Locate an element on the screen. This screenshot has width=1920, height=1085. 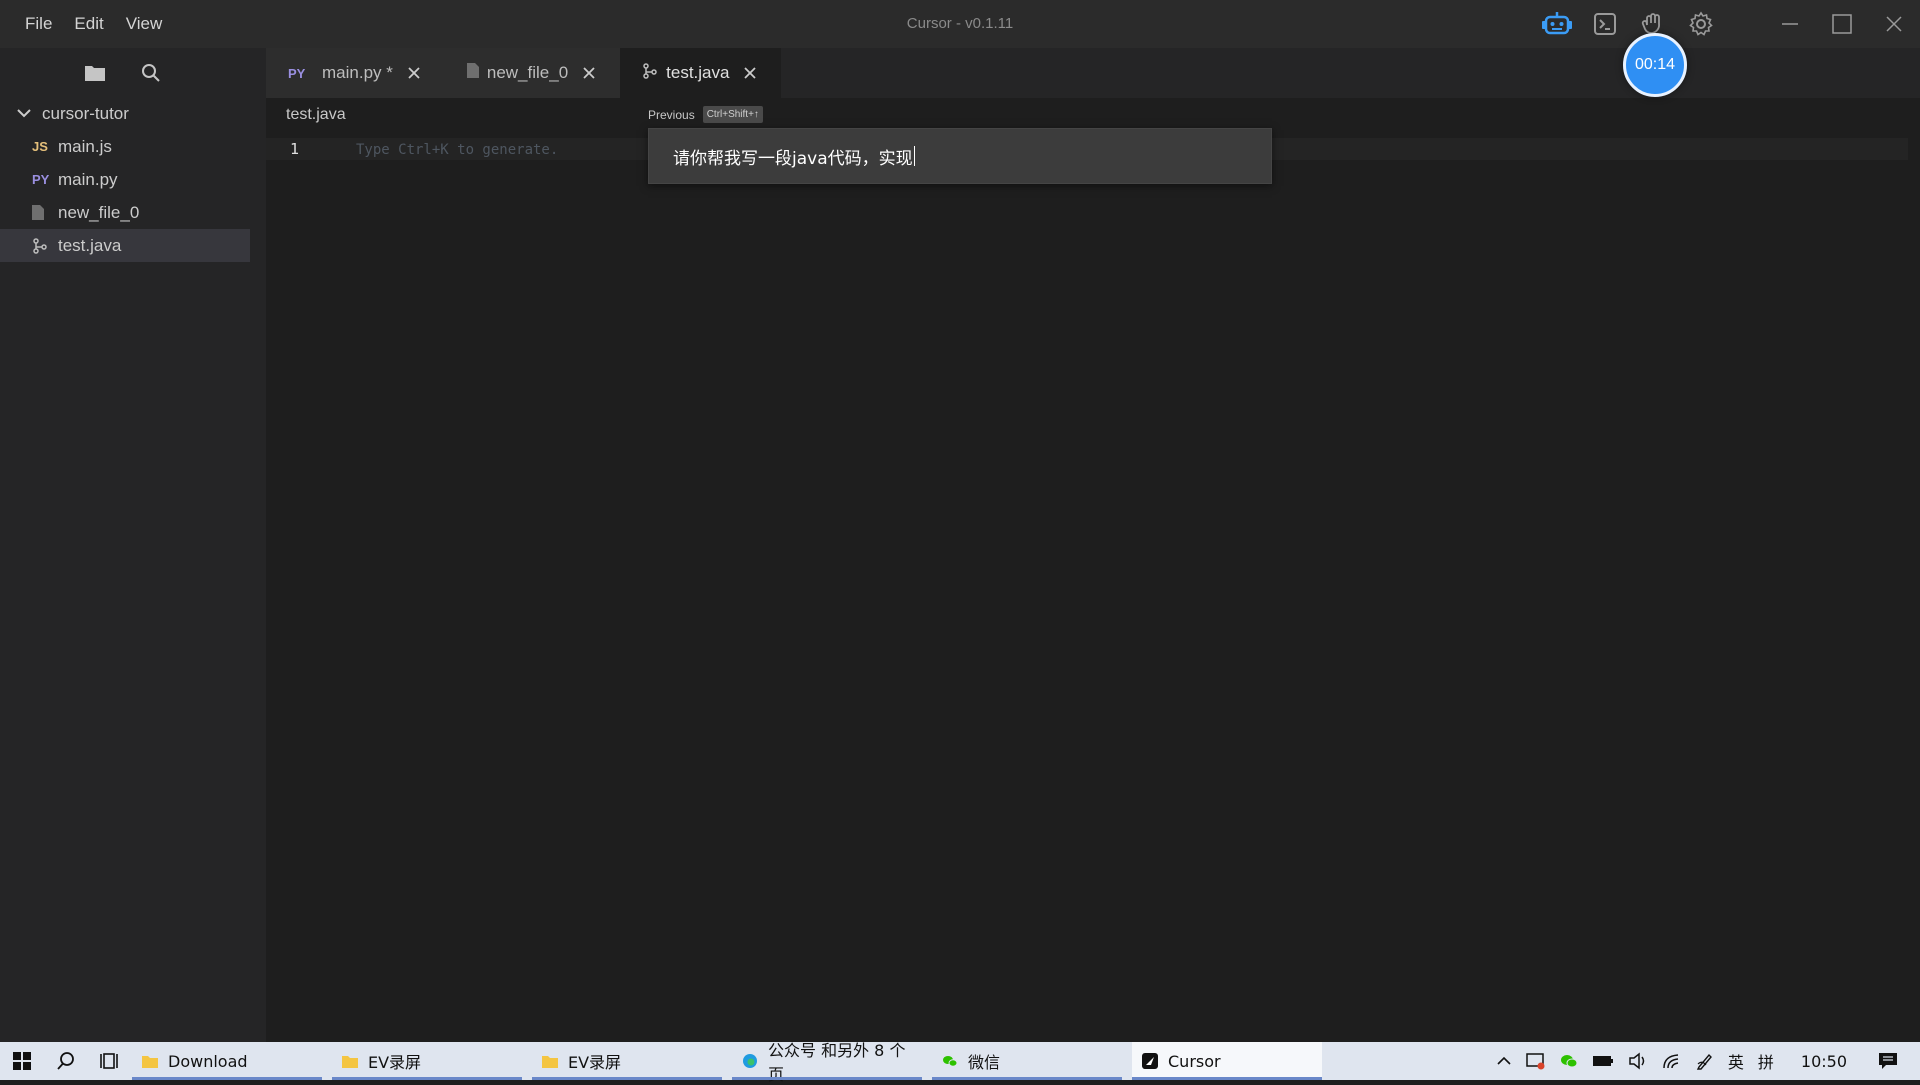
tab-test-java: test.java is located at coordinates (701, 73).